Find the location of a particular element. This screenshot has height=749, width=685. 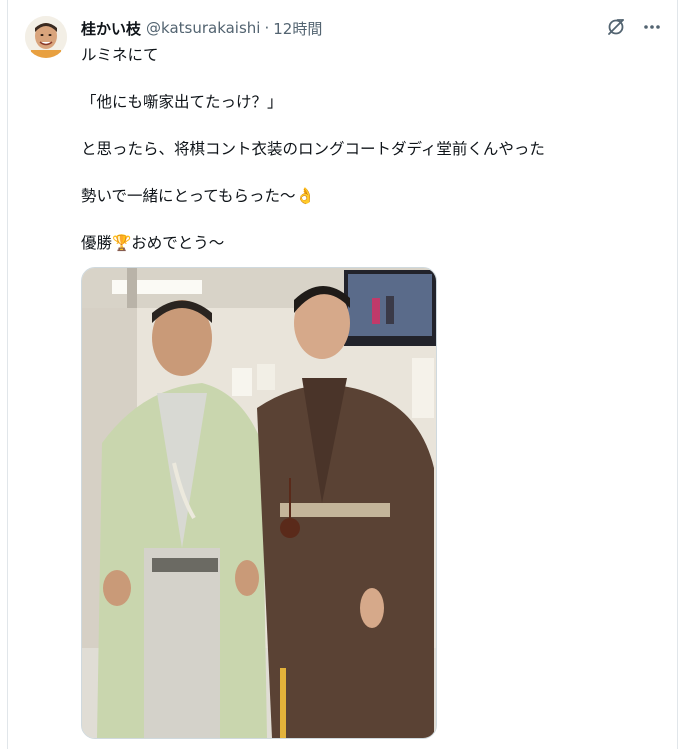

tweet-line: 「他にも噺家出てたっけ？」 is located at coordinates (182, 102).